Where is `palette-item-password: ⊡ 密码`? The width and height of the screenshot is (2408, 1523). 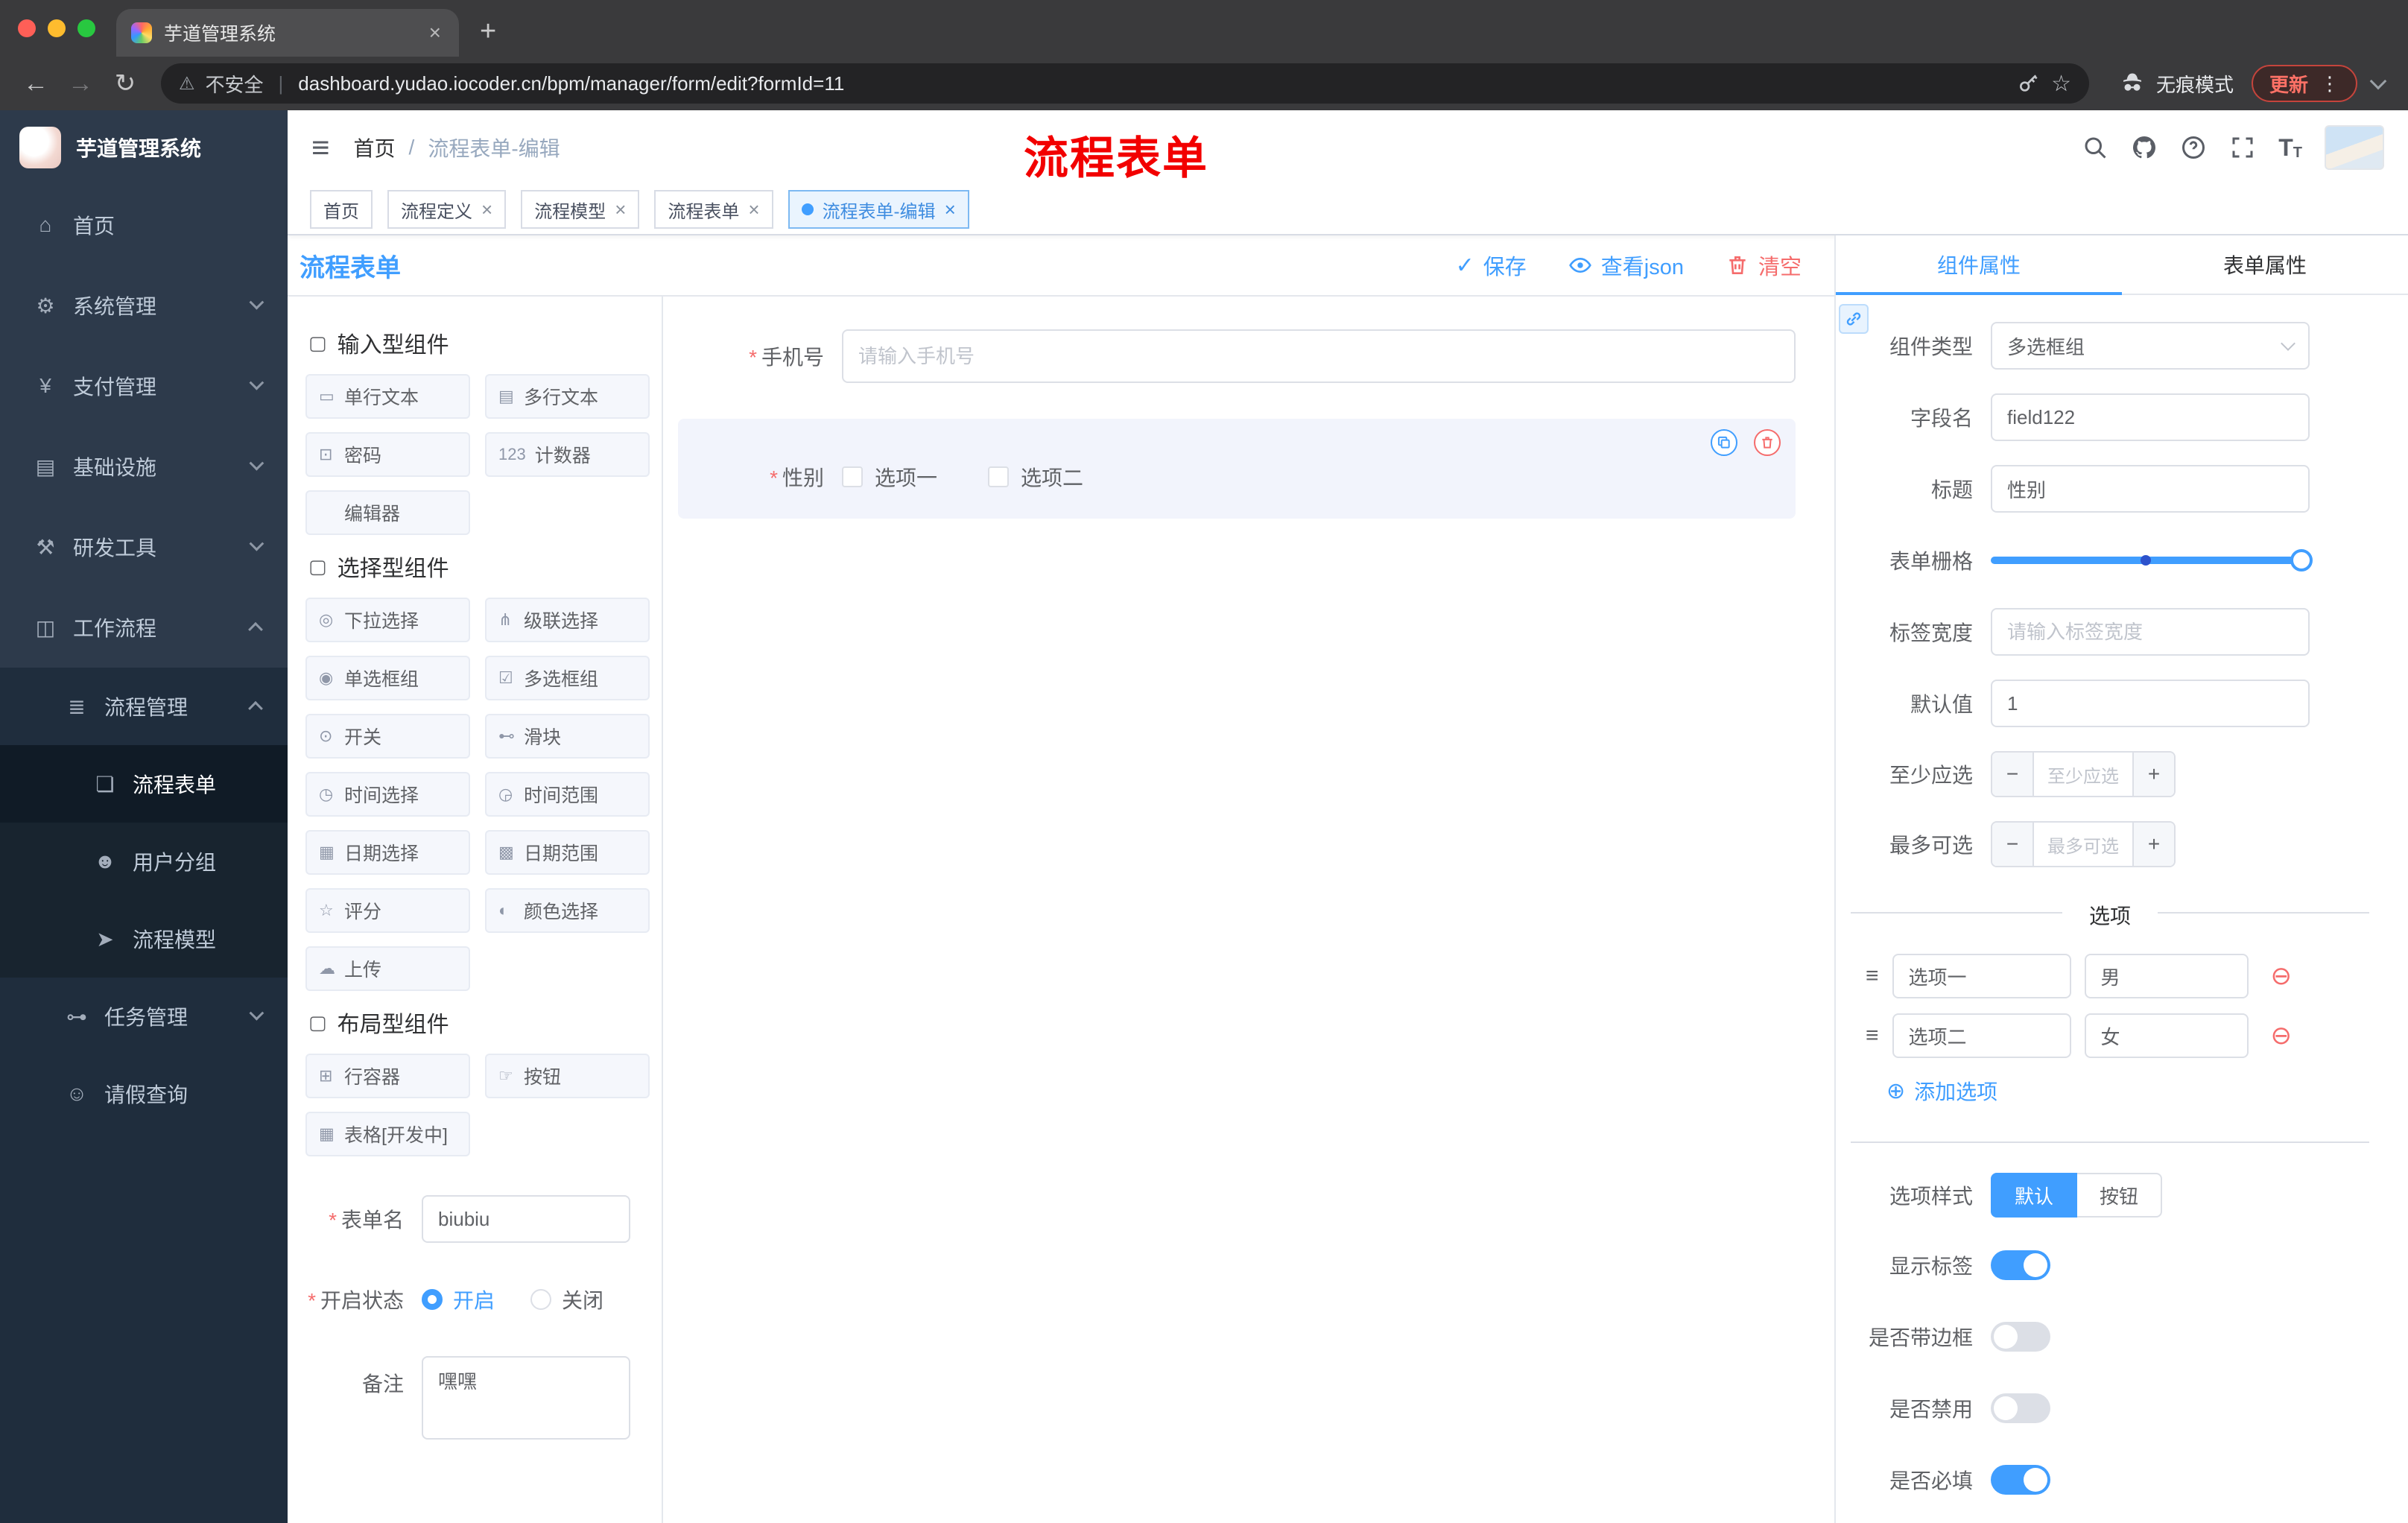 palette-item-password: ⊡ 密码 is located at coordinates (387, 455).